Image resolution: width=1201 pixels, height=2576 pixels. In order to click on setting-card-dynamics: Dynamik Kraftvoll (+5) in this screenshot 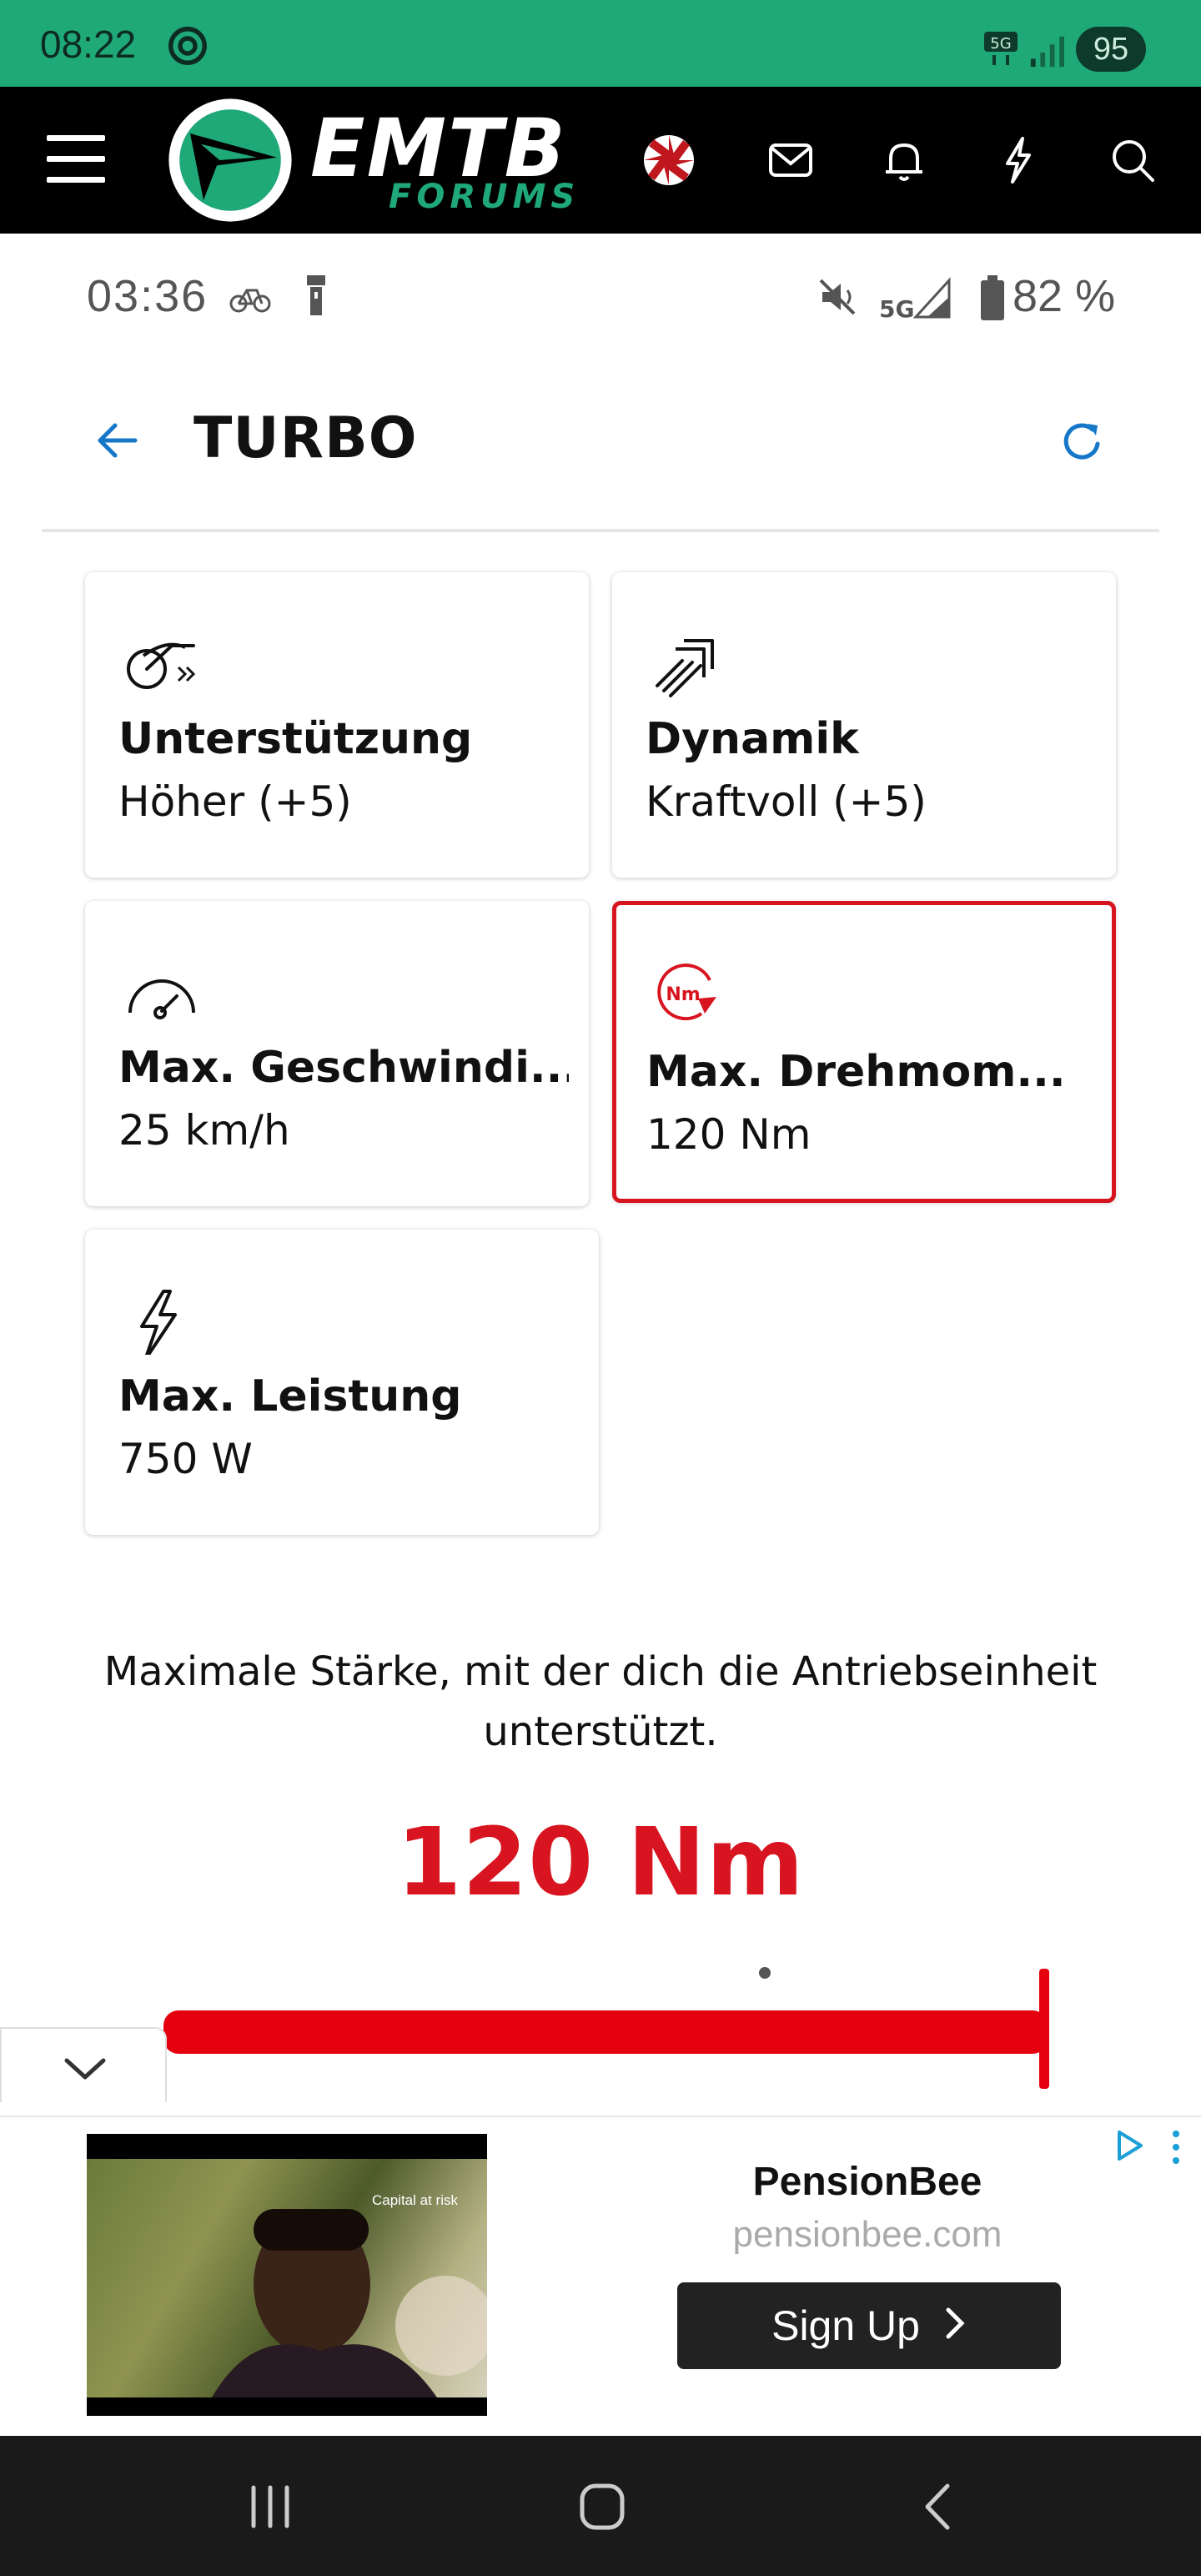, I will do `click(864, 725)`.